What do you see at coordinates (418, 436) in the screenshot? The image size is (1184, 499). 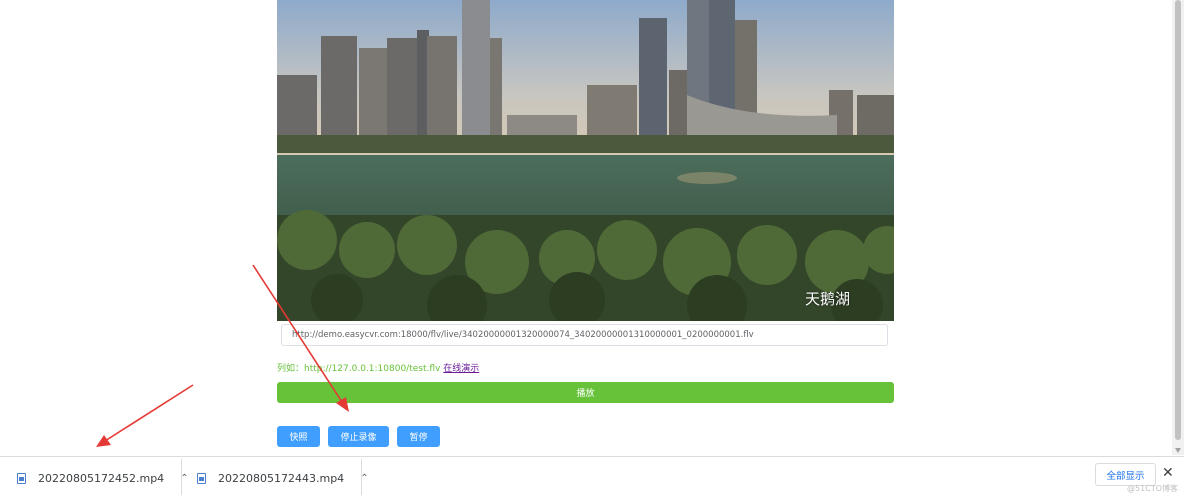 I see `pause-button: 暂停` at bounding box center [418, 436].